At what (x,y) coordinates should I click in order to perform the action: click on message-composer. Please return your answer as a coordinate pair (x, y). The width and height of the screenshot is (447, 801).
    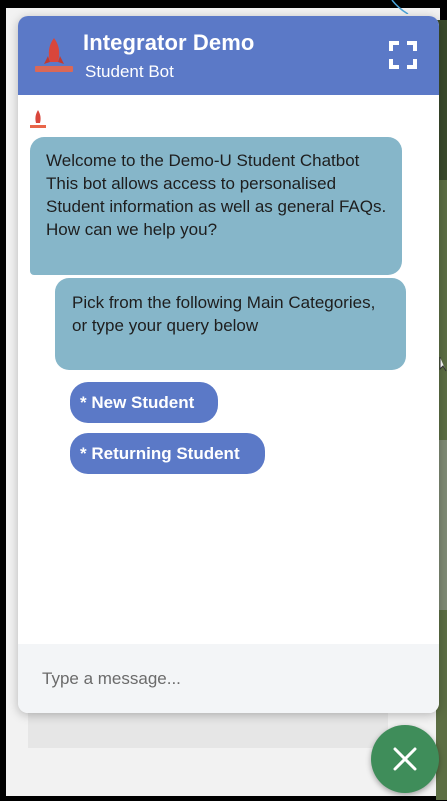
    Looking at the image, I should click on (228, 678).